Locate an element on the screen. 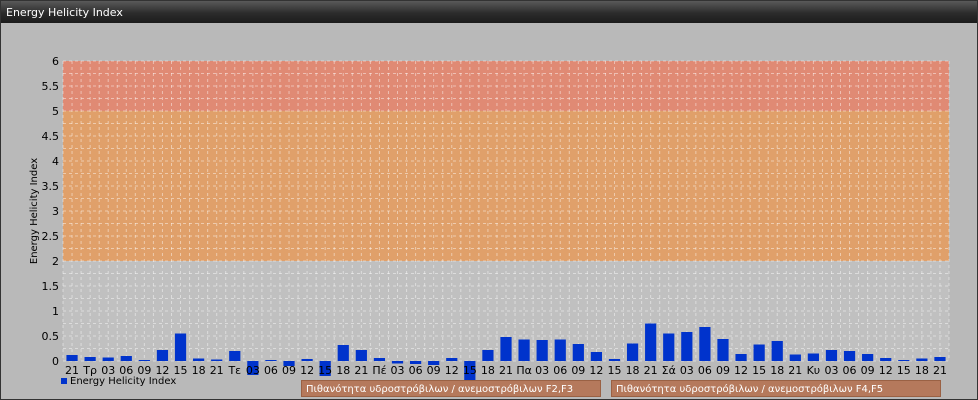 The width and height of the screenshot is (978, 400). legend: Energy Helicity Index is located at coordinates (118, 381).